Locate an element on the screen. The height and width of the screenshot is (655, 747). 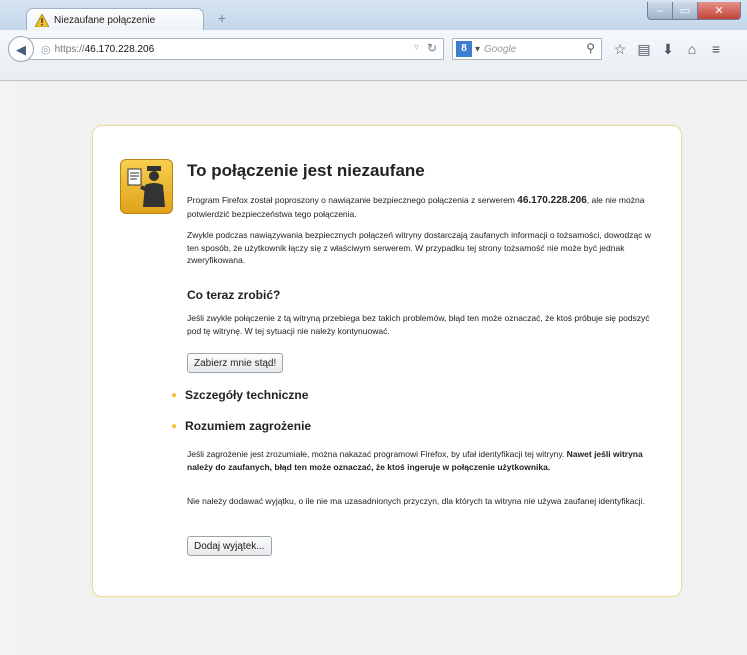
policeman-icon is located at coordinates (146, 186).